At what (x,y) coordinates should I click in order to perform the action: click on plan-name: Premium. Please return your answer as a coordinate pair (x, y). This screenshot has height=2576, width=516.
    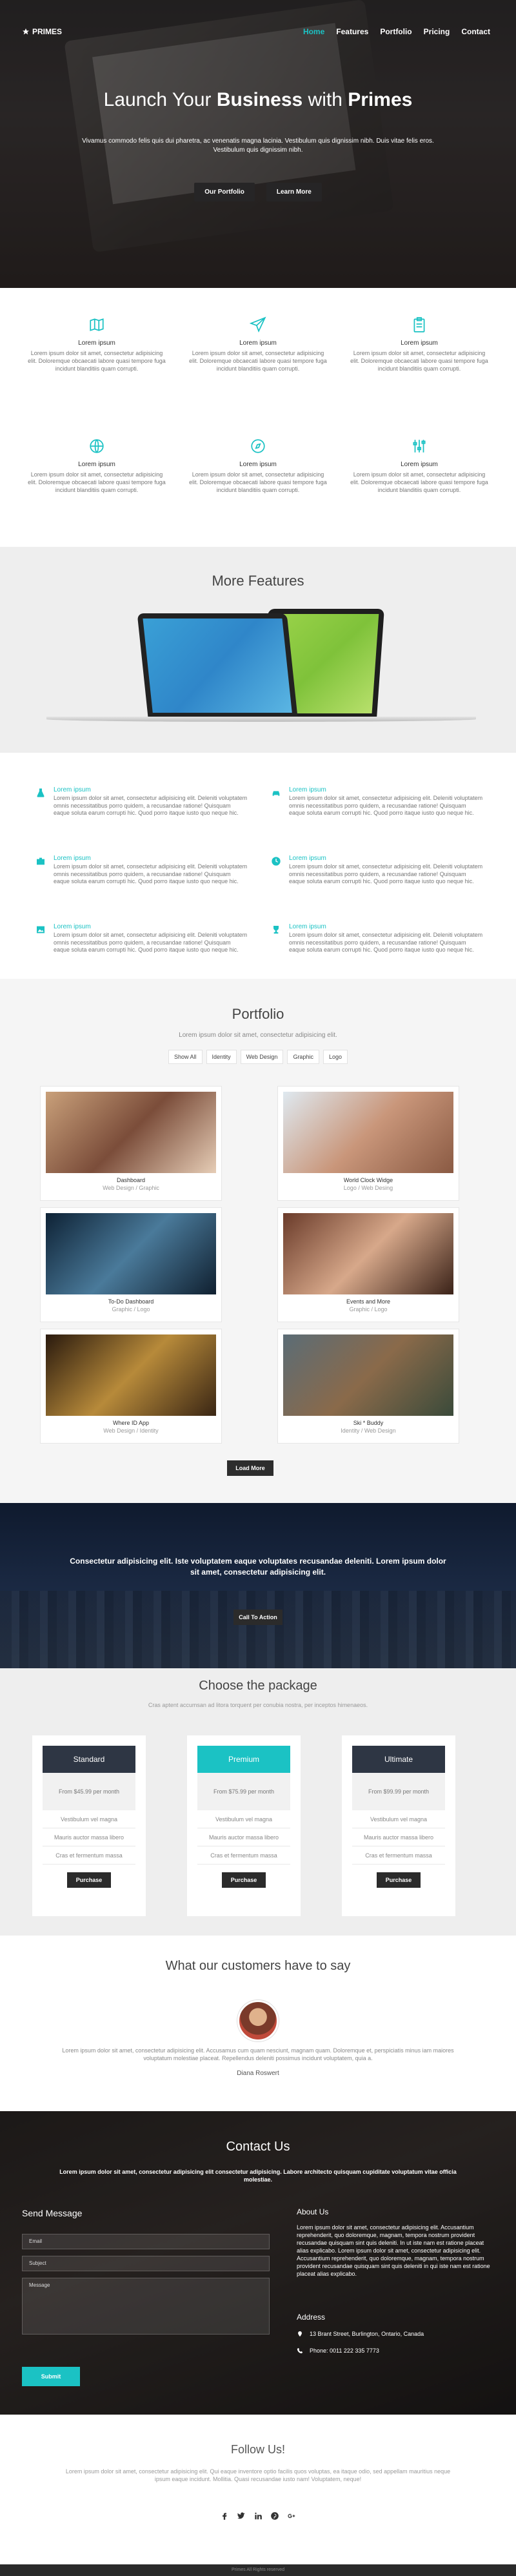
    Looking at the image, I should click on (243, 1759).